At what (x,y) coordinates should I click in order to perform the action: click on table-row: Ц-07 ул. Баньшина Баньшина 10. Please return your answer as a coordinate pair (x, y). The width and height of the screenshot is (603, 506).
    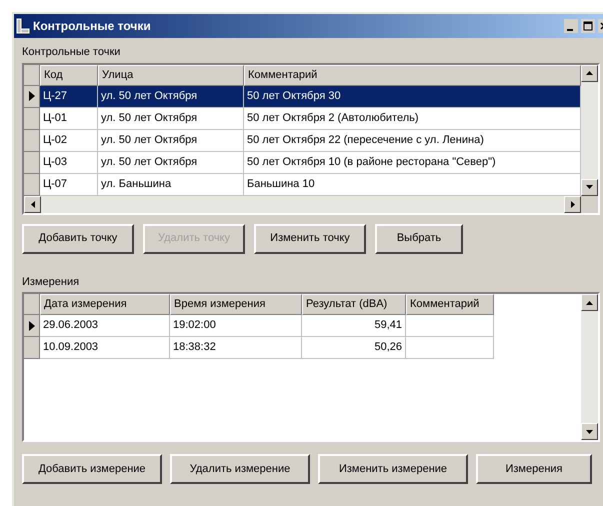
    Looking at the image, I should click on (302, 185).